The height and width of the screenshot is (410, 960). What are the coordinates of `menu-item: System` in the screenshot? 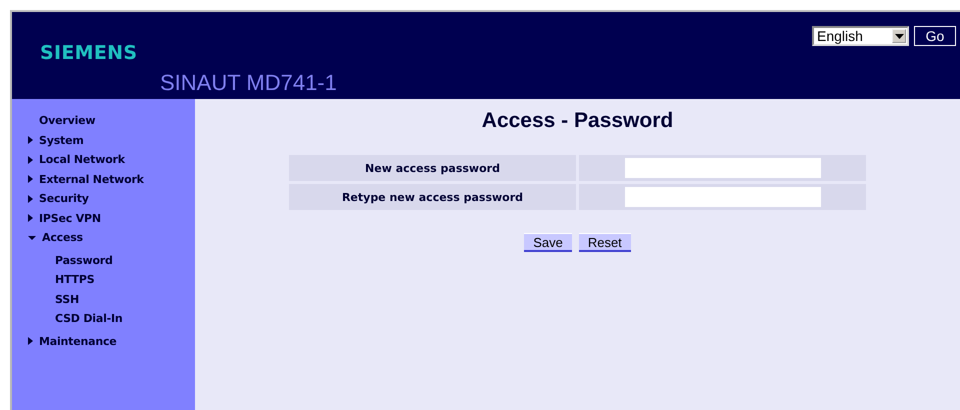 It's located at (61, 140).